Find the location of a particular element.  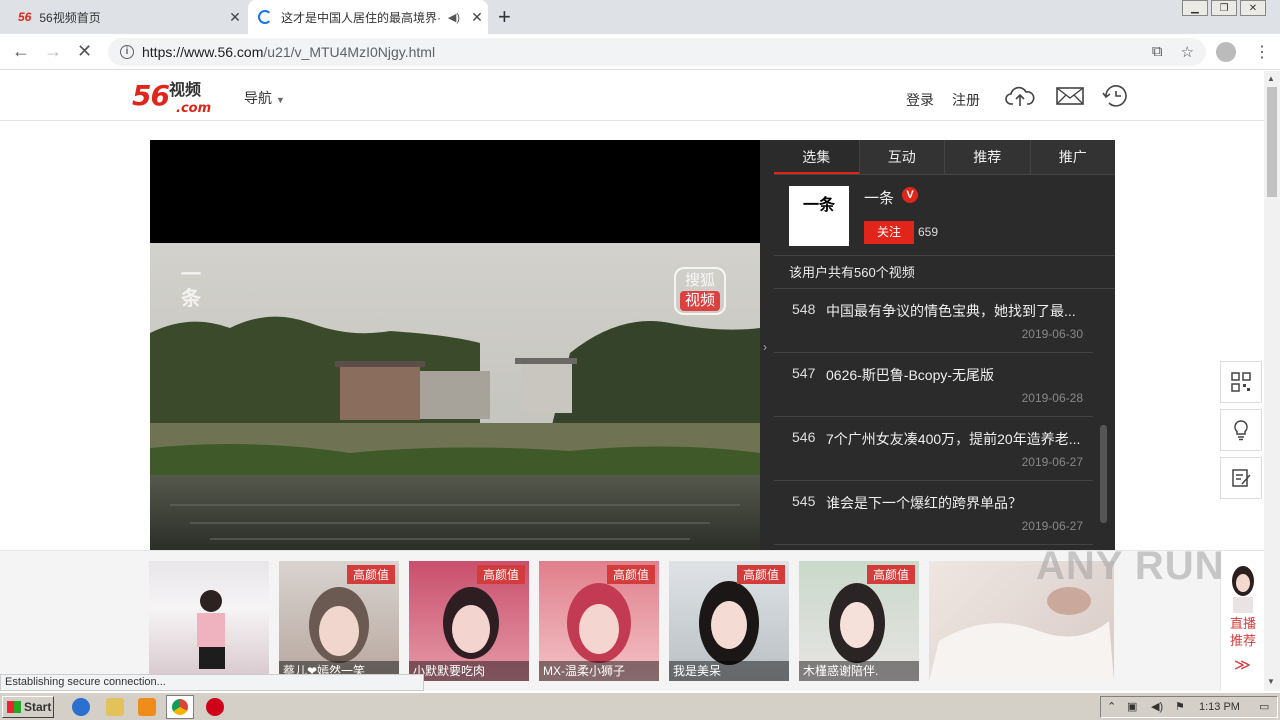

nav-dropdown: 导航 ▼ is located at coordinates (264, 98).